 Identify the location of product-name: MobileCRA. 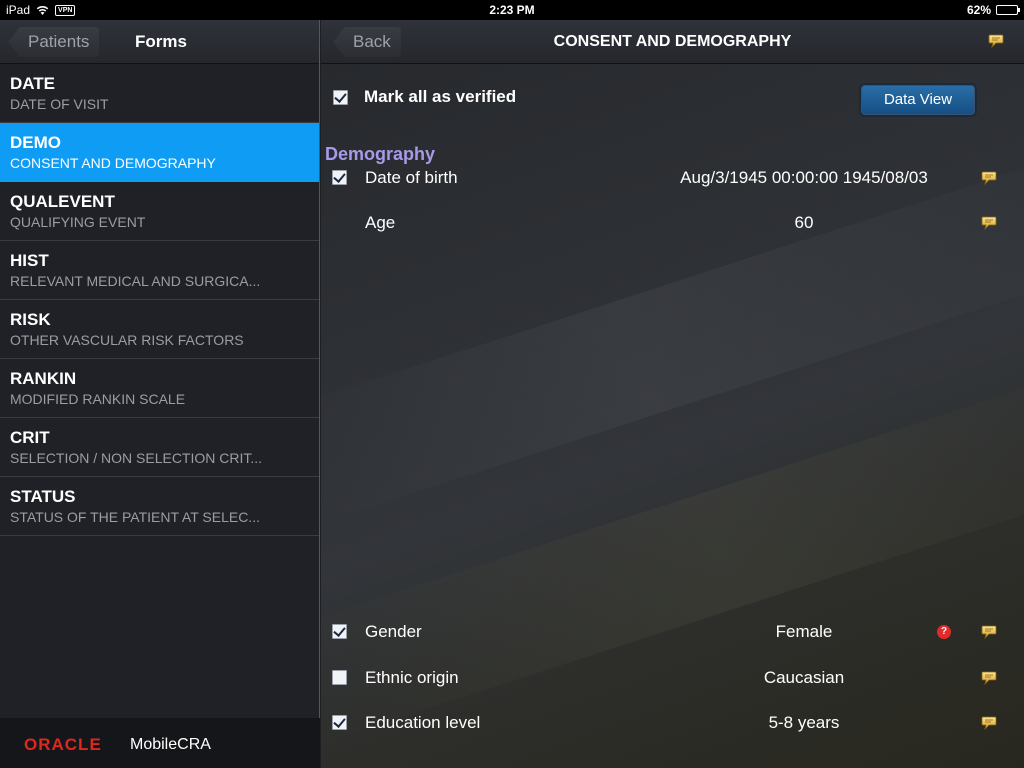
(170, 744).